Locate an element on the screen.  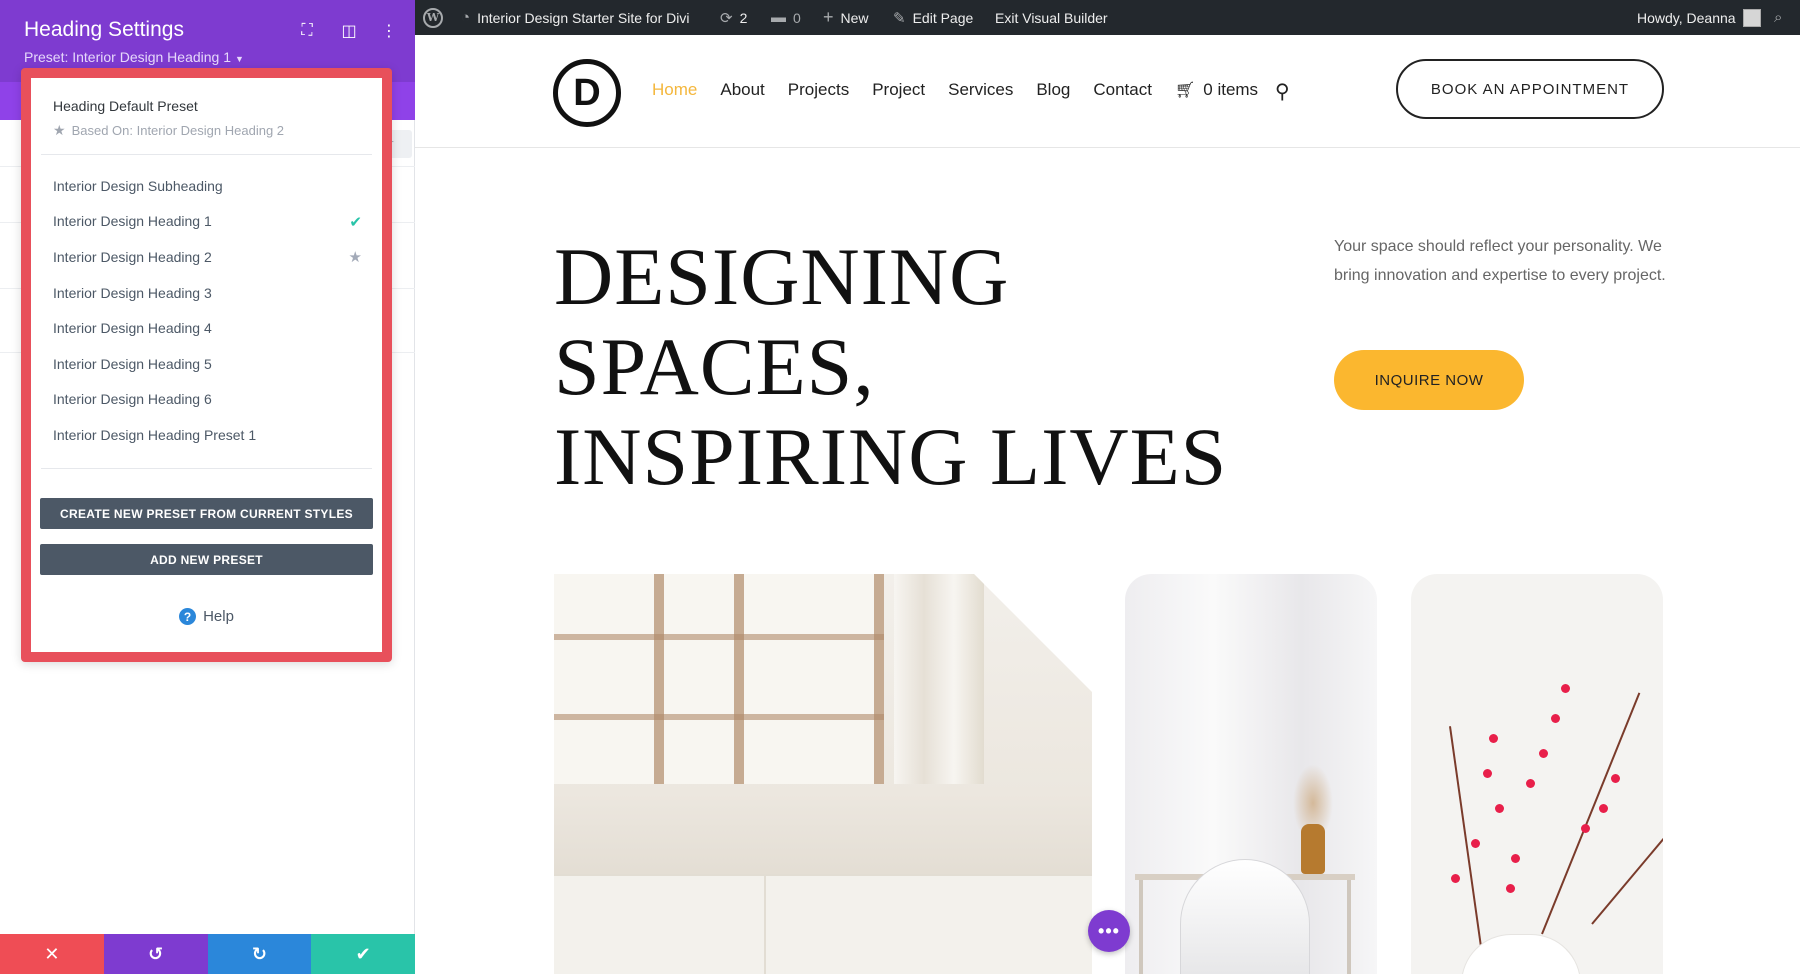
sofa-graphic is located at coordinates (823, 924).